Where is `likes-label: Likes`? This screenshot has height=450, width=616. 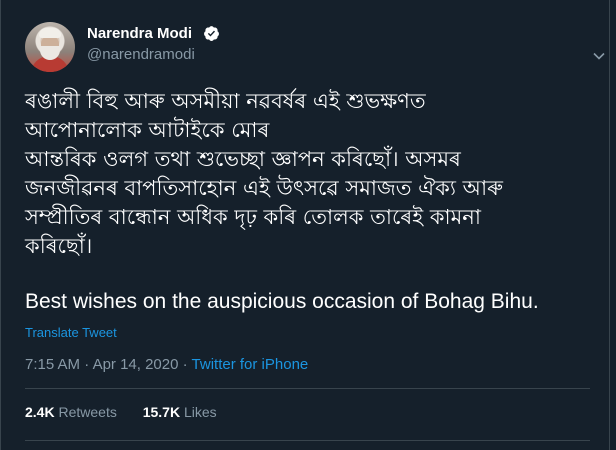 likes-label: Likes is located at coordinates (200, 412).